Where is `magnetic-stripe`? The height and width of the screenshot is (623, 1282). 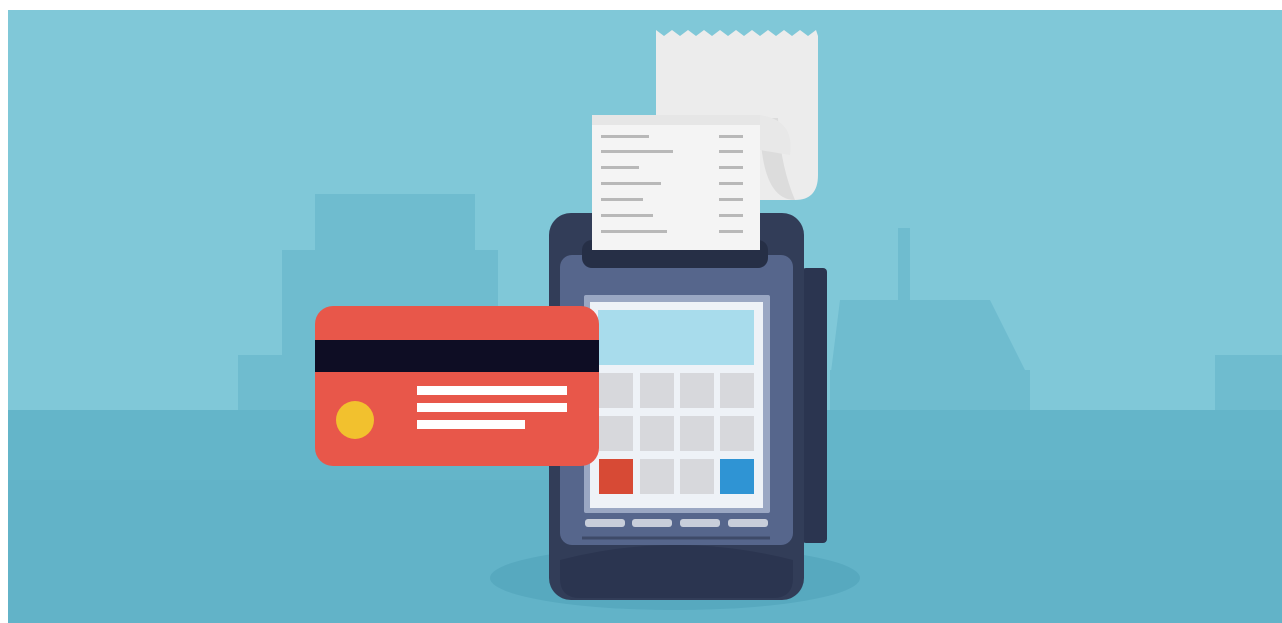
magnetic-stripe is located at coordinates (457, 356).